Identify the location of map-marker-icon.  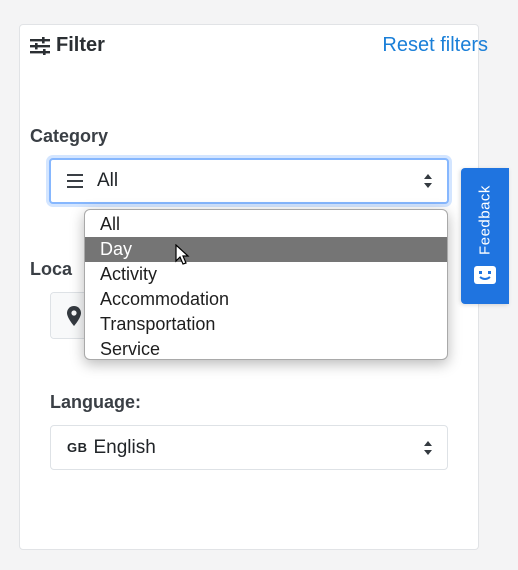
(73, 315).